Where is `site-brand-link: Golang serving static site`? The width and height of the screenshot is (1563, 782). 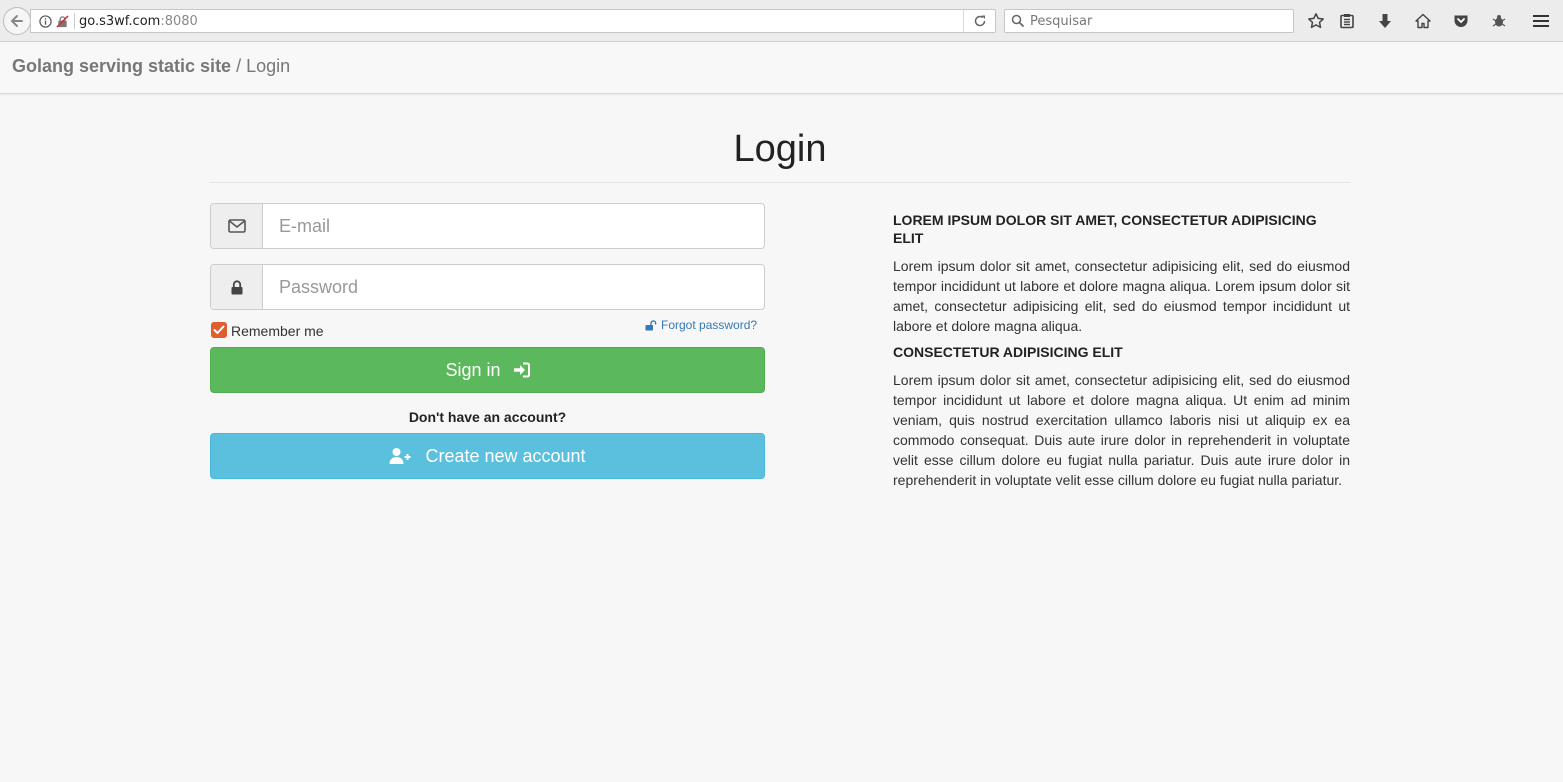 site-brand-link: Golang serving static site is located at coordinates (121, 66).